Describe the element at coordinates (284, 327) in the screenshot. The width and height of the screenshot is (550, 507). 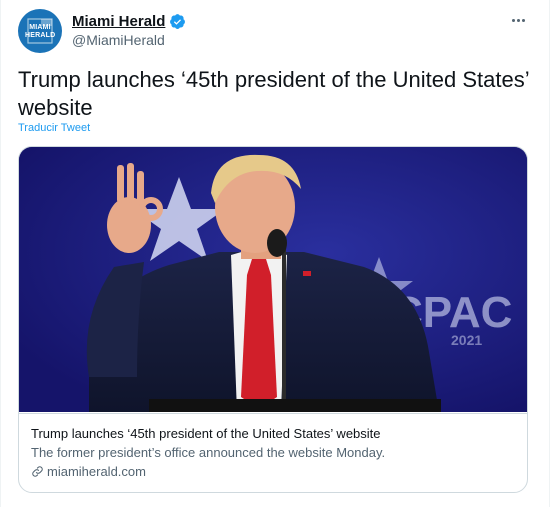
I see `microphone-stand` at that location.